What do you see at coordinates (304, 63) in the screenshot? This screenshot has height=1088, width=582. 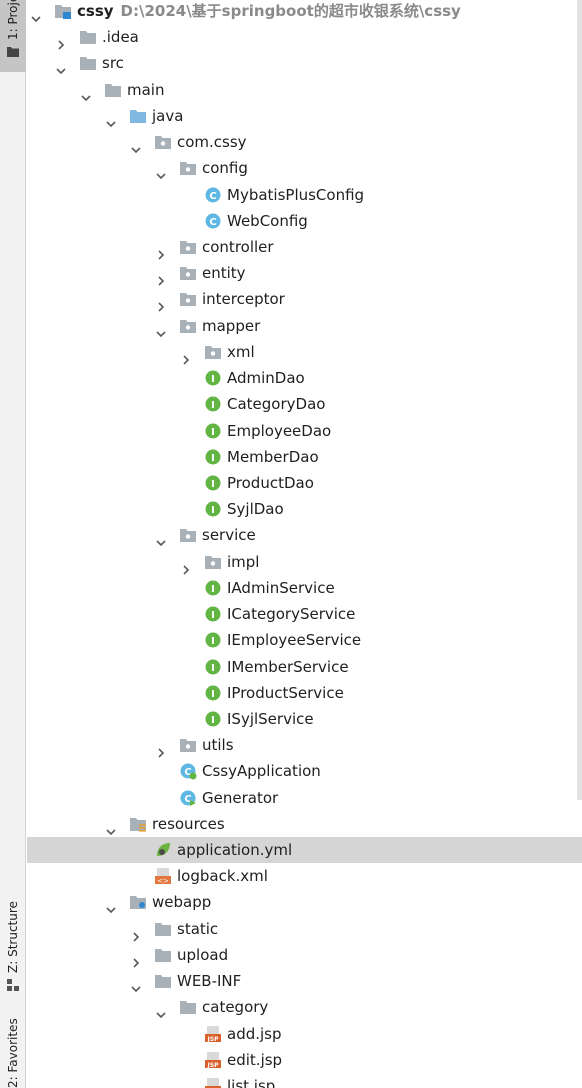 I see `tree-folder-row: src` at bounding box center [304, 63].